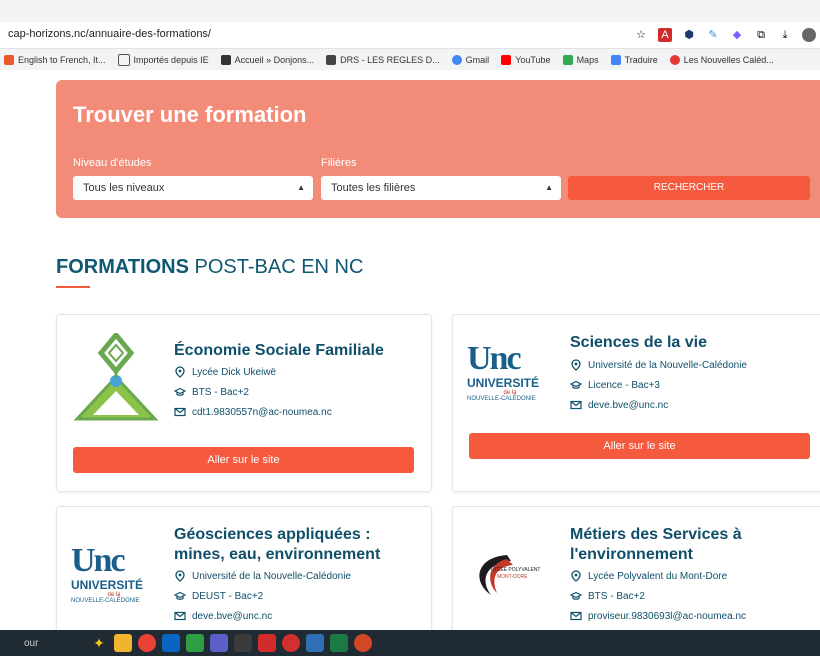 This screenshot has width=820, height=656. Describe the element at coordinates (511, 576) in the screenshot. I see `lycee-mont-dore-logo: LYCÉE POLYVALENT MONT-DORE` at that location.